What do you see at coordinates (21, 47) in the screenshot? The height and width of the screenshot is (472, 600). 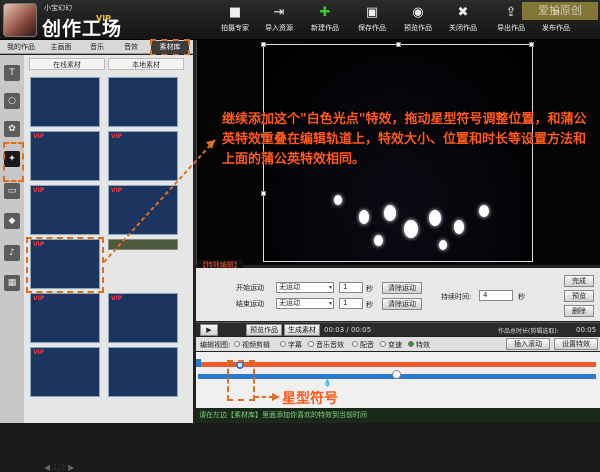 I see `tab-my-works: 我的作品` at bounding box center [21, 47].